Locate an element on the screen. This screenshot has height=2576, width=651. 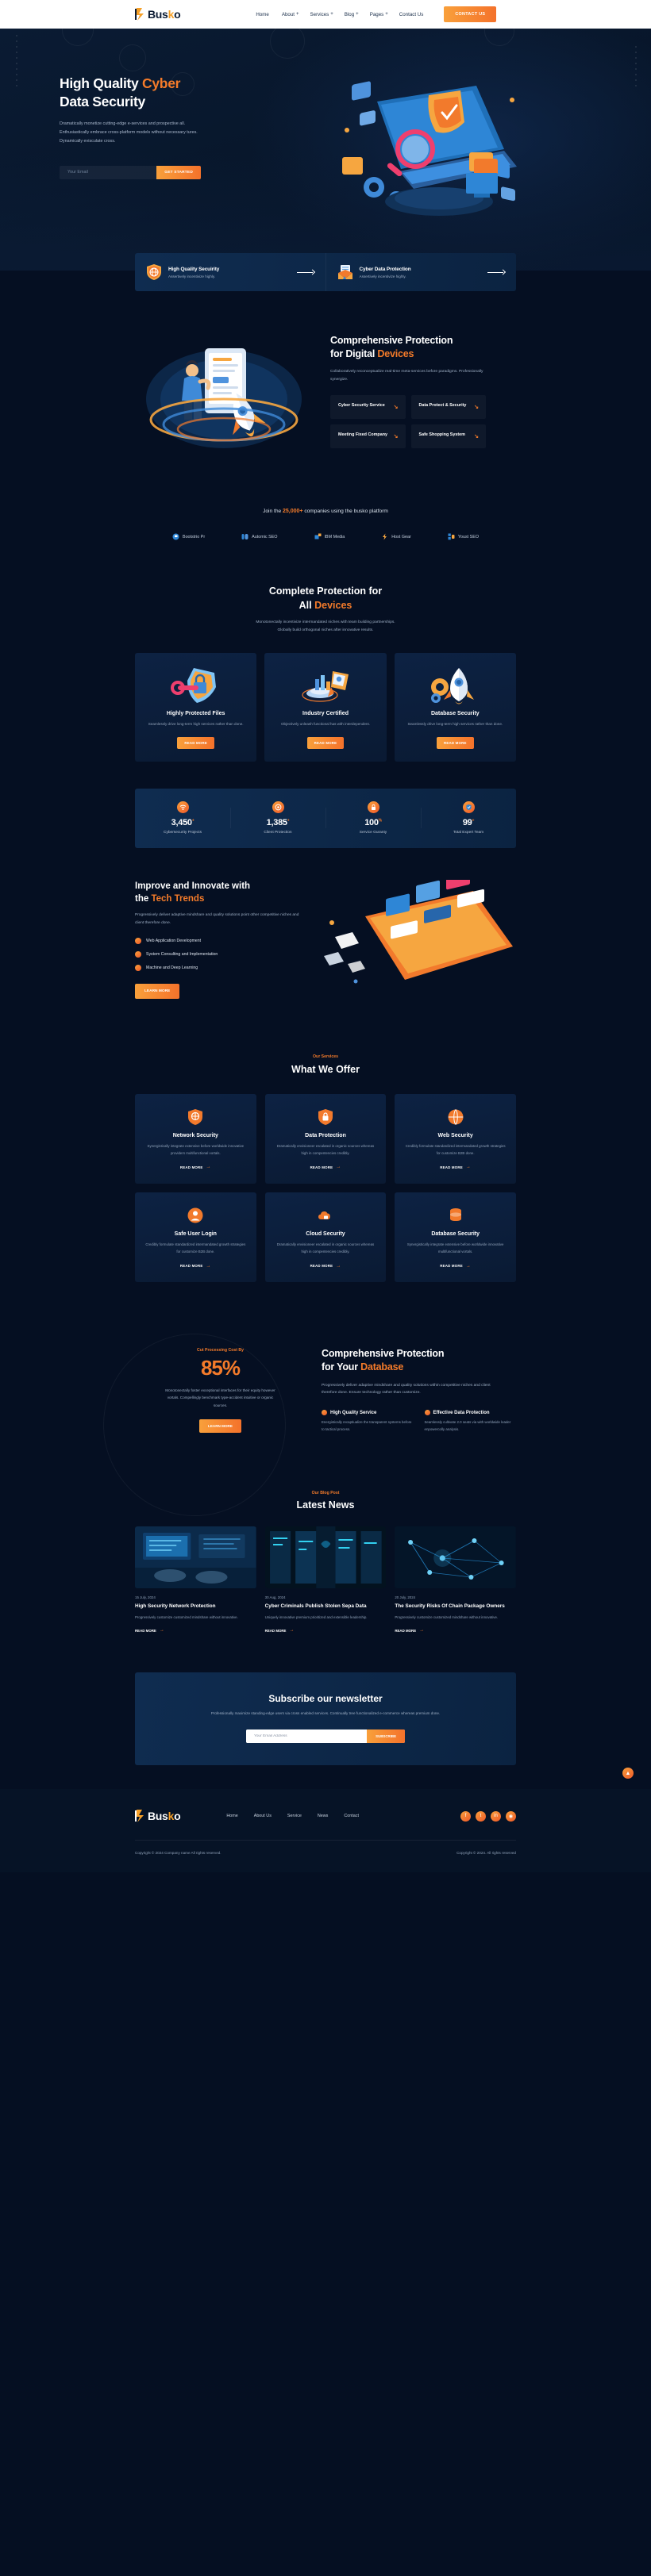
automic-icon is located at coordinates (244, 536).